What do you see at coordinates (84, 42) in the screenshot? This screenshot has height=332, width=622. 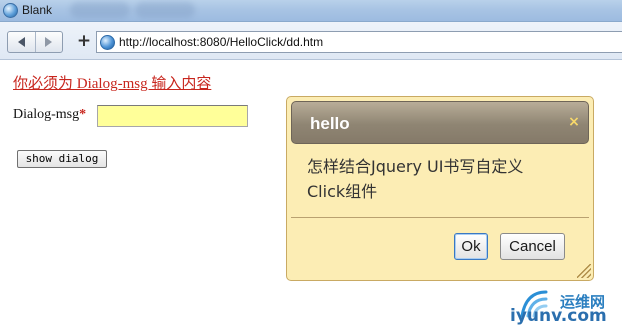 I see `new-tab-button: +` at bounding box center [84, 42].